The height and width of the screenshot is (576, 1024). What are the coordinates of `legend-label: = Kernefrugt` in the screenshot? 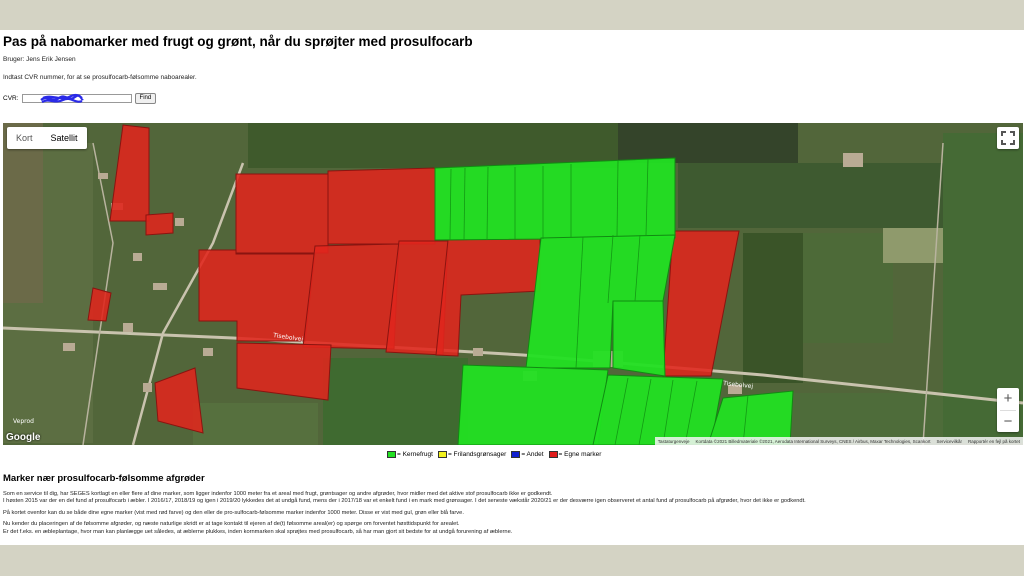 It's located at (415, 454).